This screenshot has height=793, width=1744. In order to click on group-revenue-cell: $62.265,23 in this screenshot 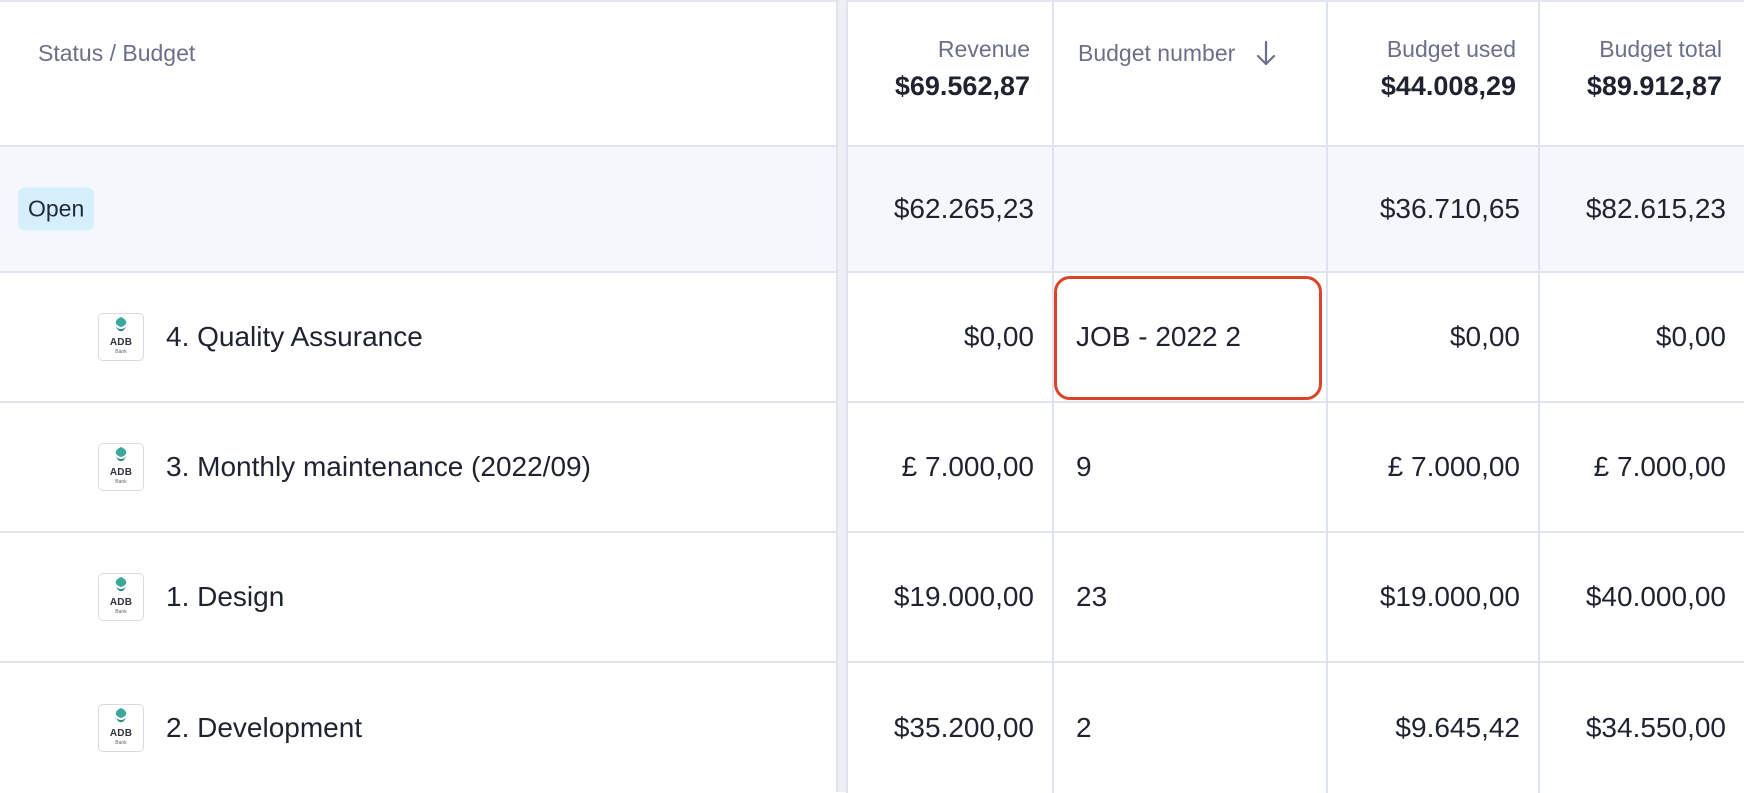, I will do `click(949, 209)`.